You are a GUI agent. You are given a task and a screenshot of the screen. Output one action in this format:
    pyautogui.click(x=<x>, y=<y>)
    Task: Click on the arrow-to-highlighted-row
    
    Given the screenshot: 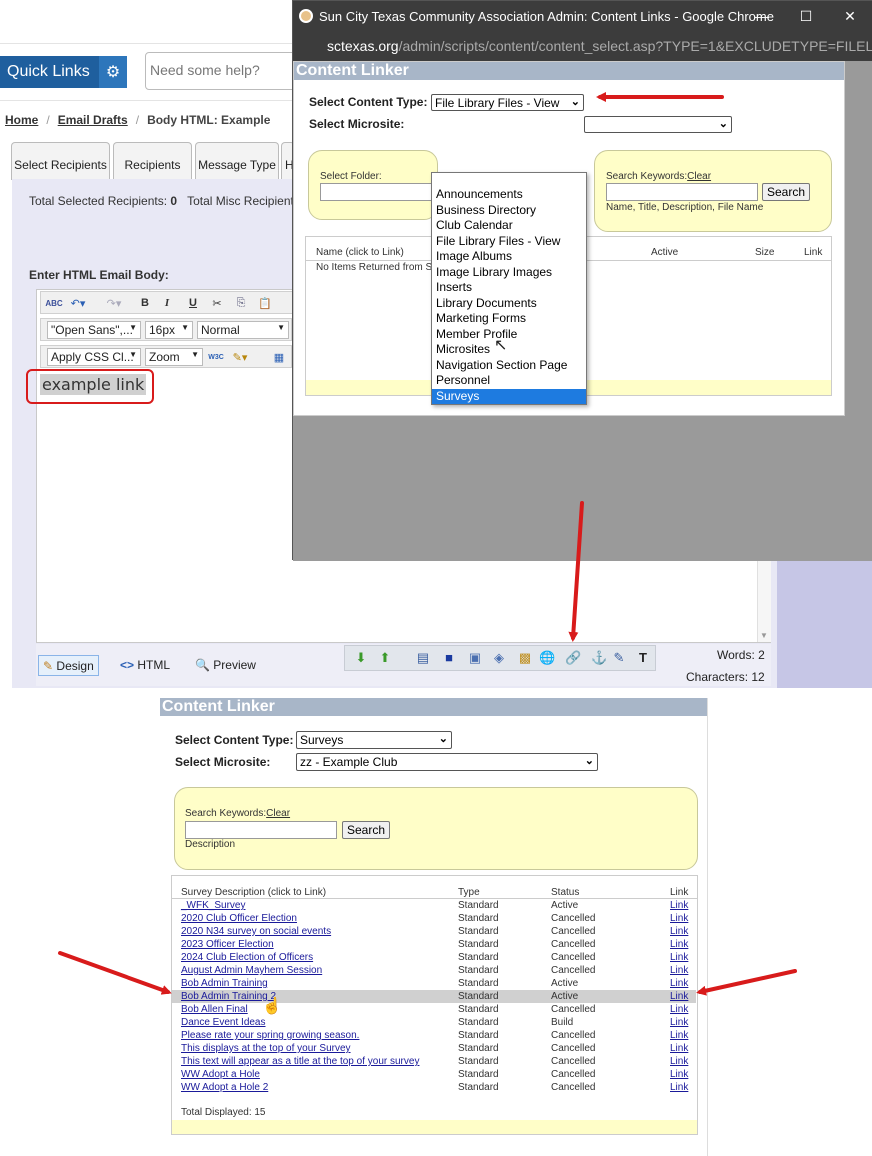 What is the action you would take?
    pyautogui.click(x=115, y=973)
    